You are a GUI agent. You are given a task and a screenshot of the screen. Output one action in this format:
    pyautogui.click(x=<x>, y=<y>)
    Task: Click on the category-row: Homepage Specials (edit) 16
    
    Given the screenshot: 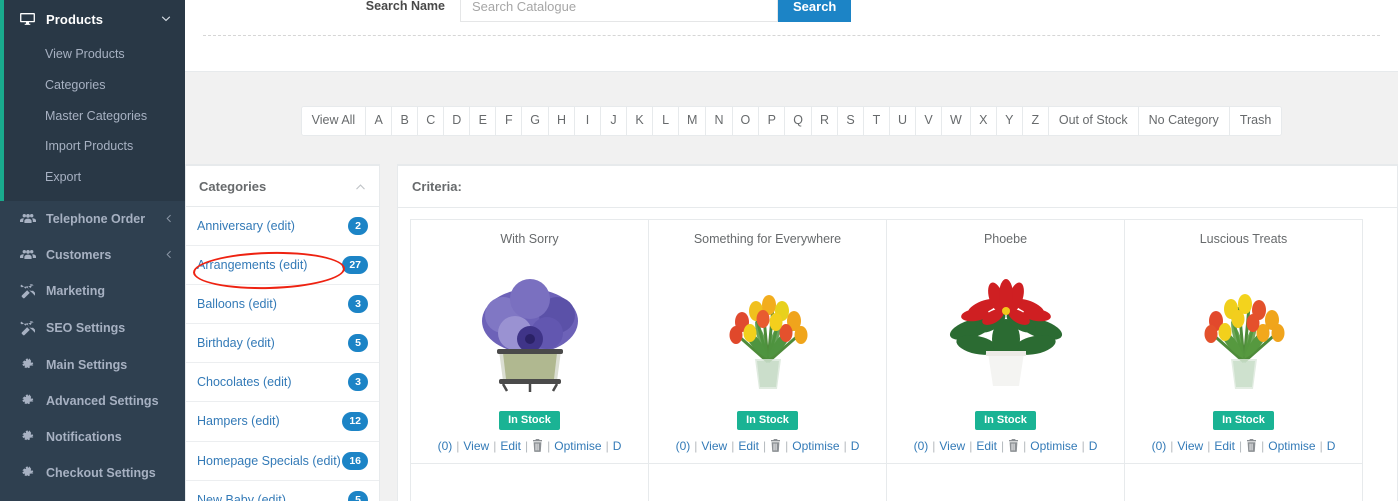 What is the action you would take?
    pyautogui.click(x=282, y=461)
    